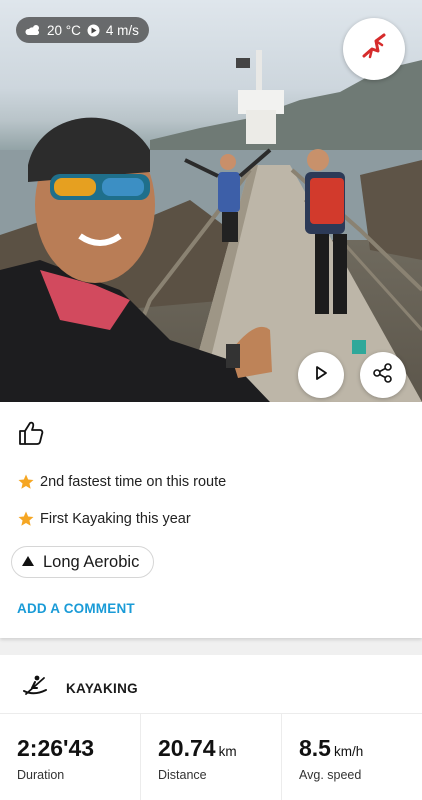 This screenshot has height=800, width=422. Describe the element at coordinates (187, 748) in the screenshot. I see `stat-value: 20.74` at that location.